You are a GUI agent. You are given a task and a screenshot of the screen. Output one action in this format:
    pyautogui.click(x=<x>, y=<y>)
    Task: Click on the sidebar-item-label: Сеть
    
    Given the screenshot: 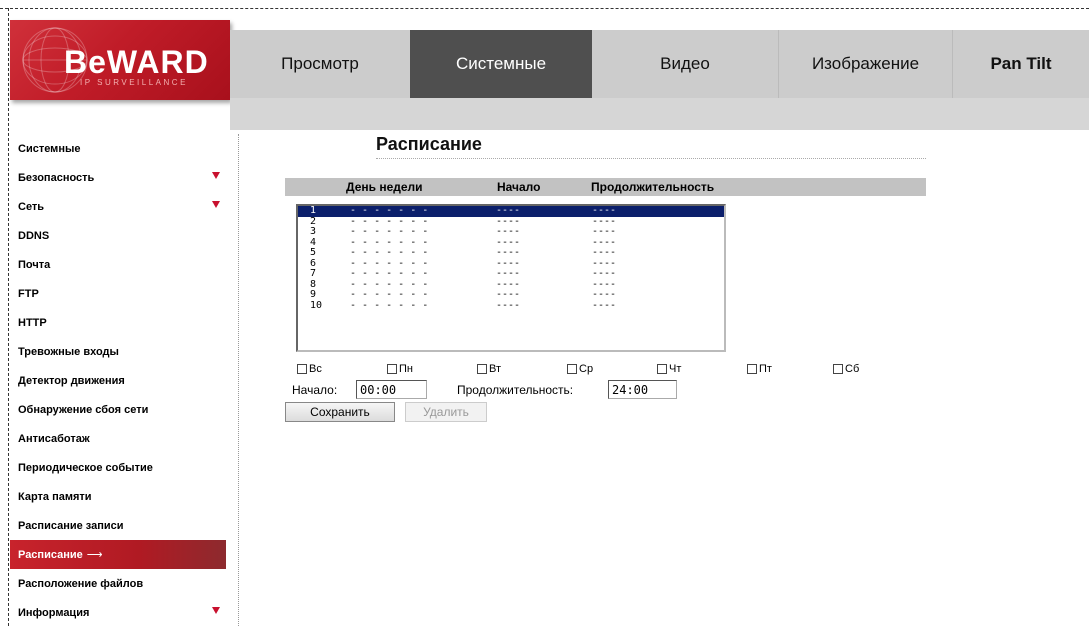 What is the action you would take?
    pyautogui.click(x=31, y=206)
    